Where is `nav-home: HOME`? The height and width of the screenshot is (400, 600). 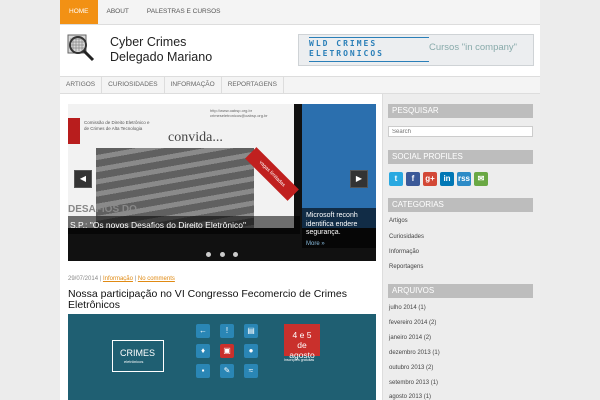 nav-home: HOME is located at coordinates (79, 12).